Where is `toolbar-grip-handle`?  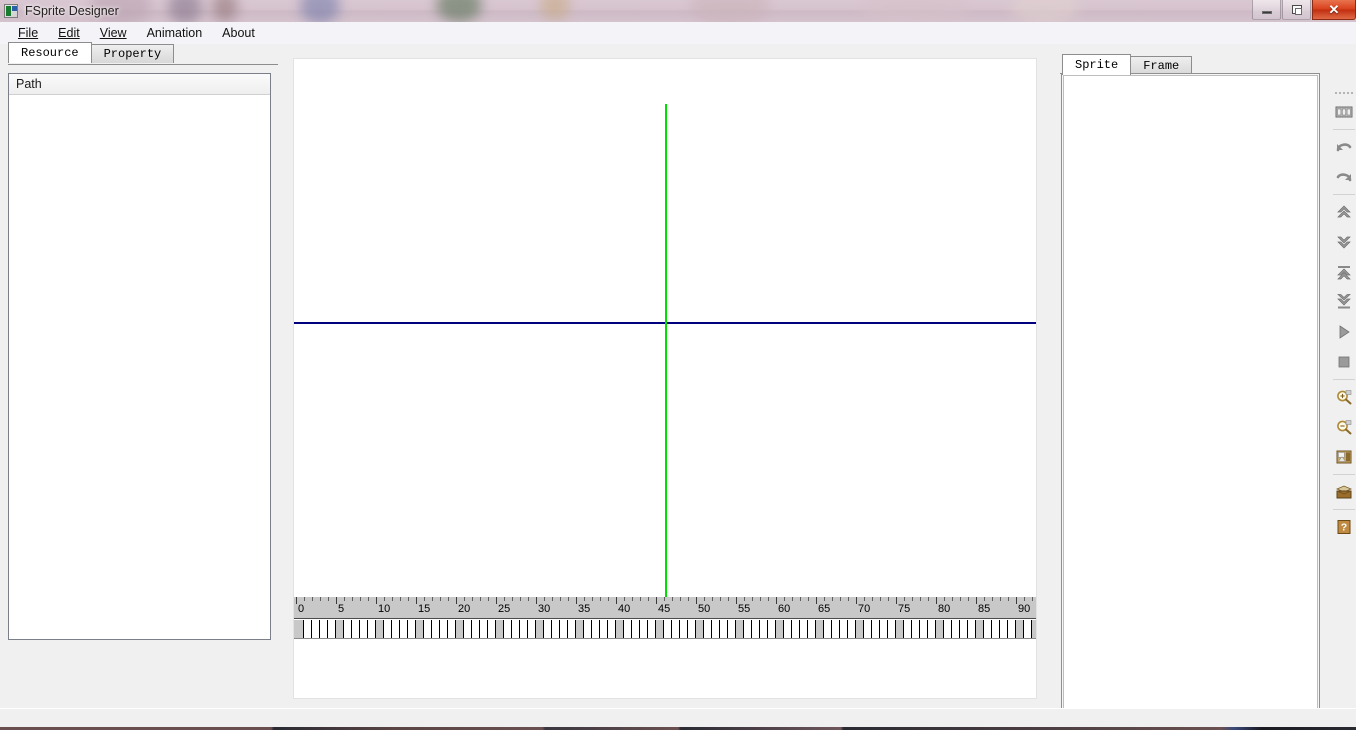
toolbar-grip-handle is located at coordinates (1344, 92).